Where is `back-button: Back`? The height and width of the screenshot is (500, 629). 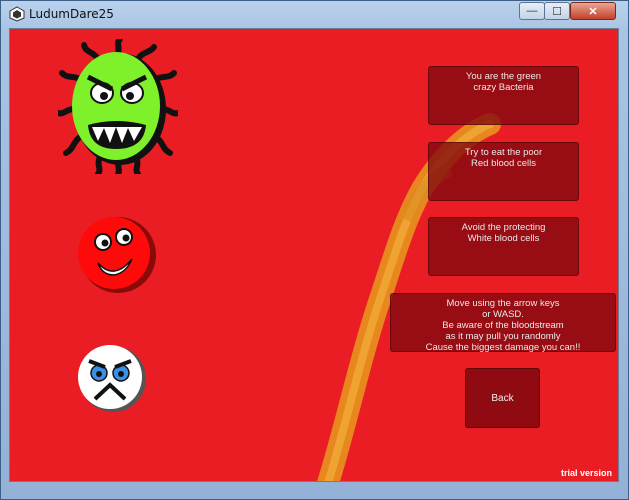 back-button: Back is located at coordinates (502, 398).